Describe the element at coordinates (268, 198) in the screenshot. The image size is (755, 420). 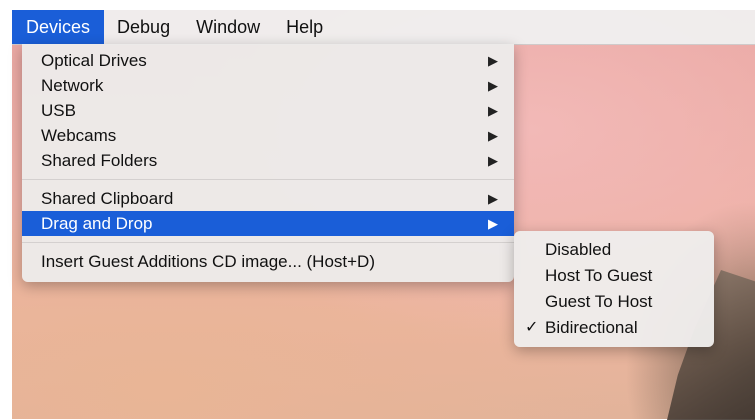
I see `menu-item-shared-clipboard: Shared Clipboard ▶` at that location.